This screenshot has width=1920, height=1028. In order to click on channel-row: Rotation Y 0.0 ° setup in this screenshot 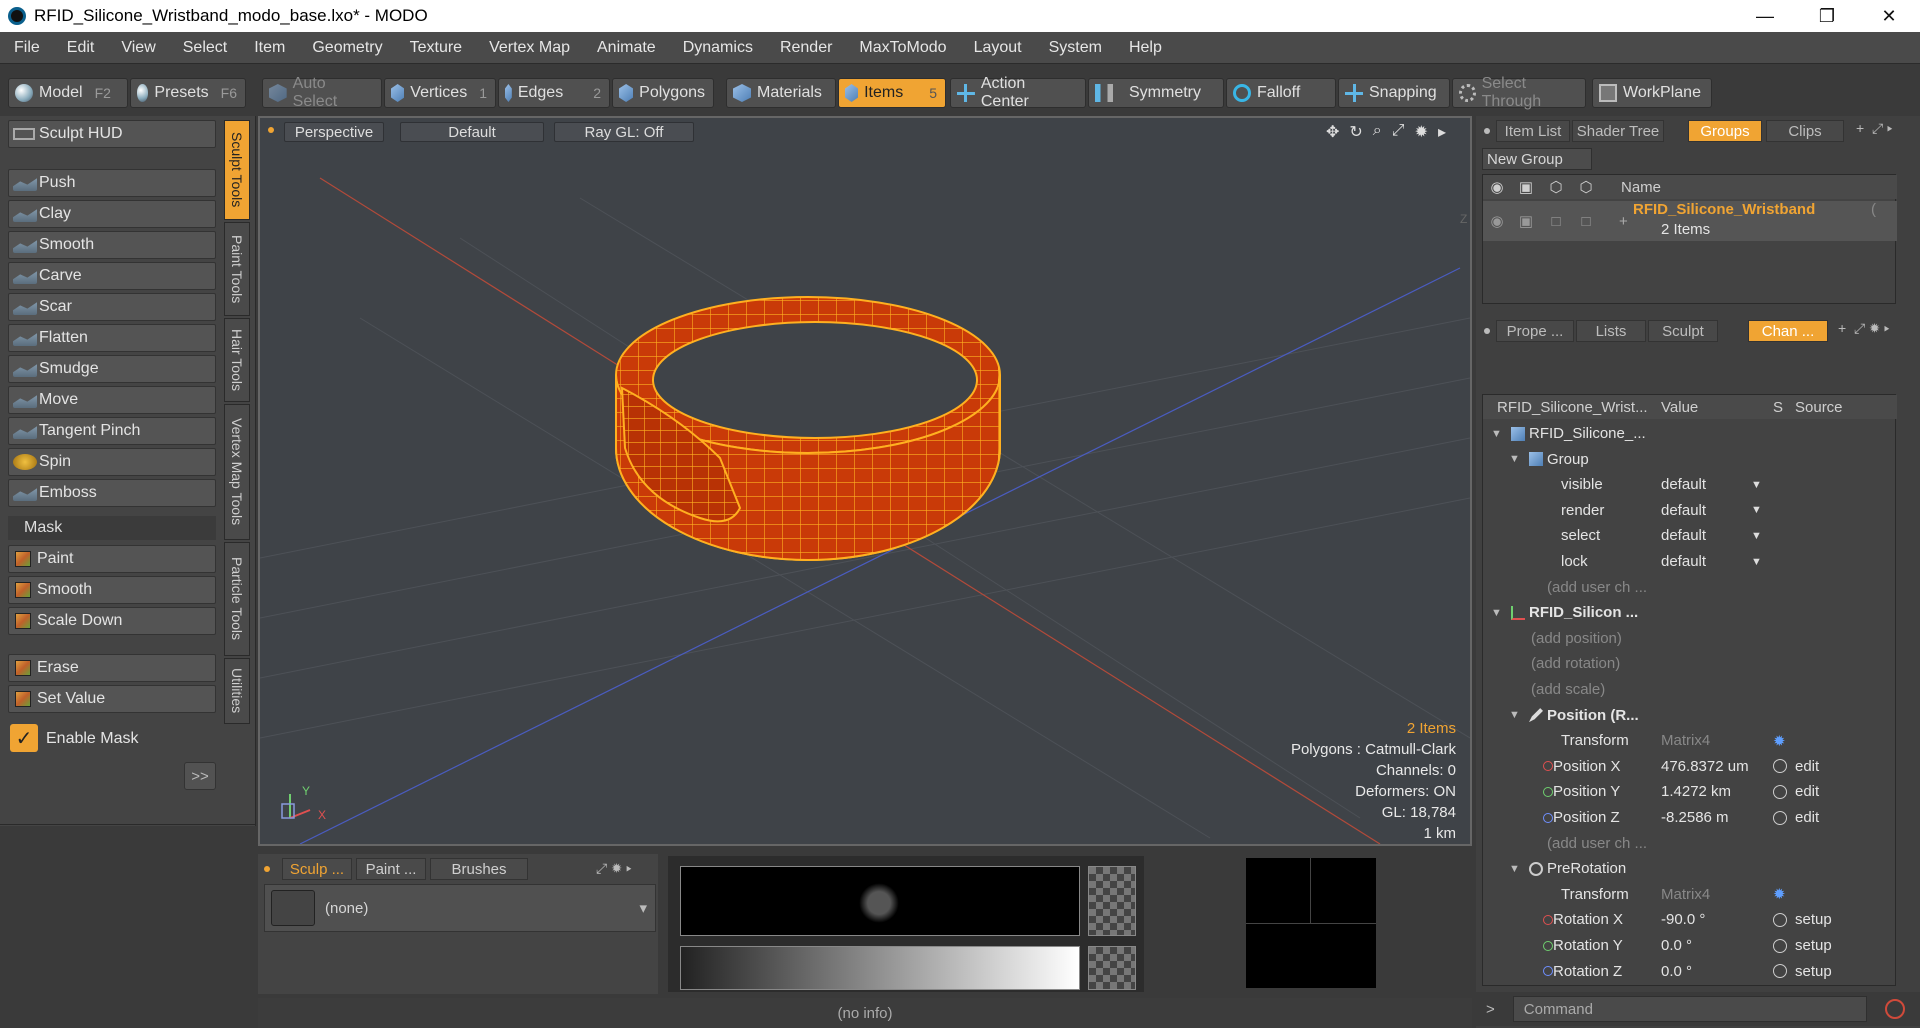, I will do `click(1690, 945)`.